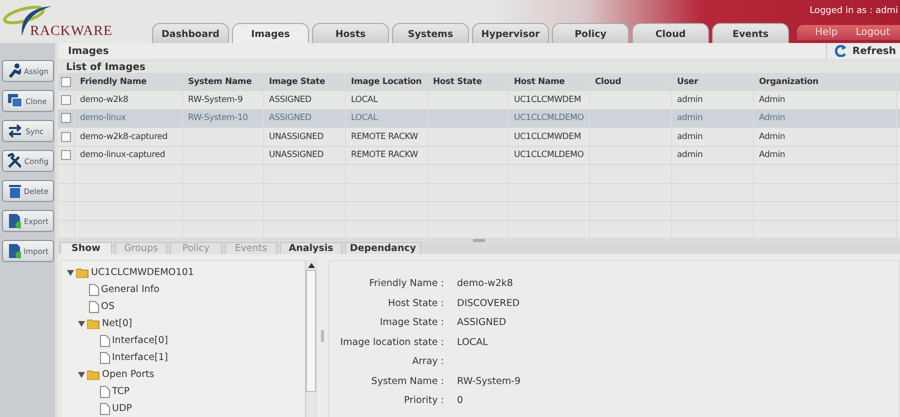  I want to click on tree-item: Open Ports, so click(186, 374).